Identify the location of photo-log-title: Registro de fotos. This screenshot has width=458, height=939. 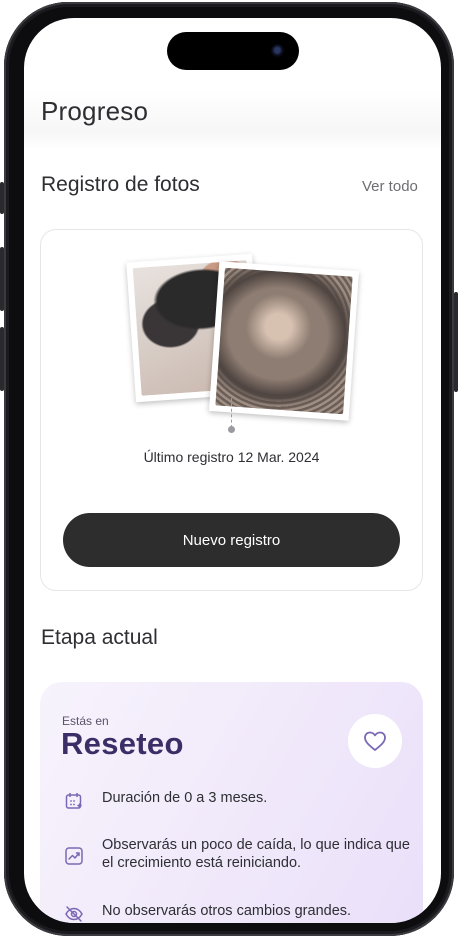
(120, 184).